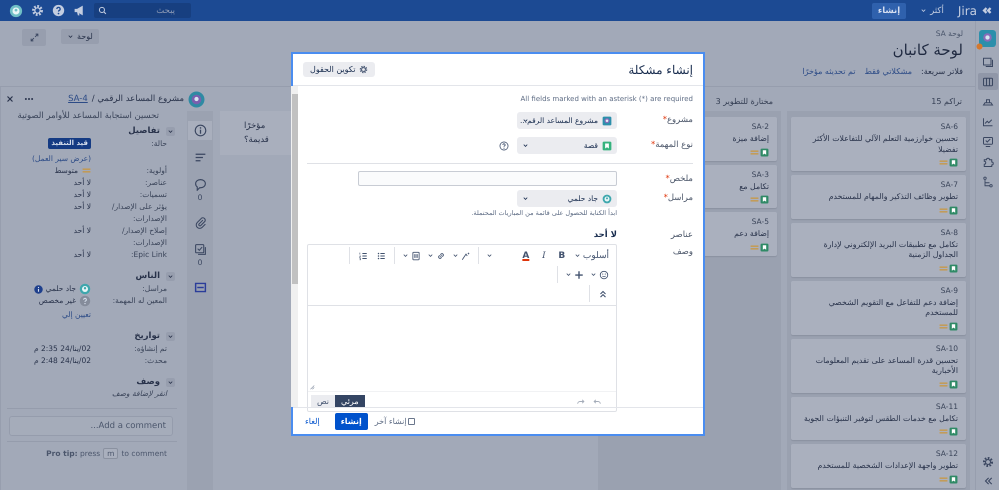 Image resolution: width=999 pixels, height=490 pixels. Describe the element at coordinates (415, 255) in the screenshot. I see `attachment-icon` at that location.